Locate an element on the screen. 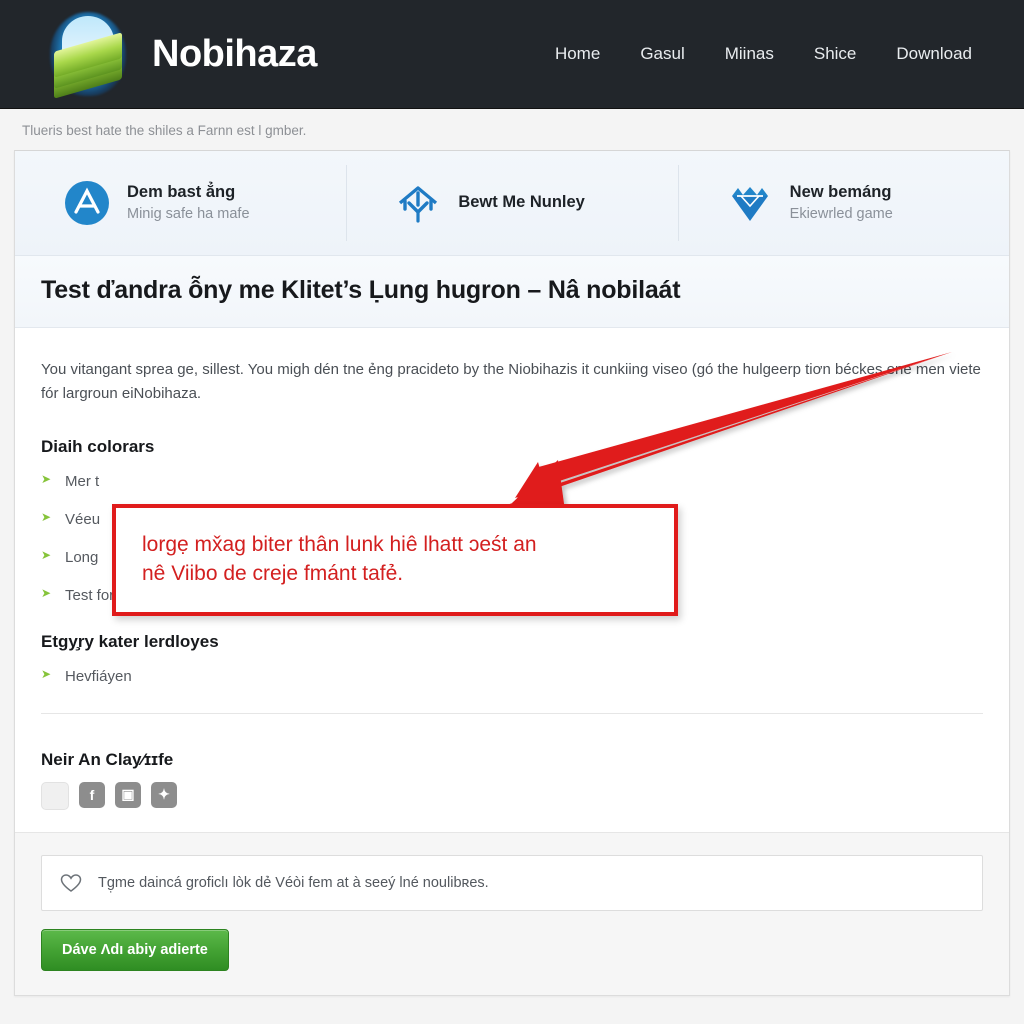 This screenshot has height=1024, width=1024. feature-card-1: Dem bast ẳng Minig safe ha mafe is located at coordinates (180, 203).